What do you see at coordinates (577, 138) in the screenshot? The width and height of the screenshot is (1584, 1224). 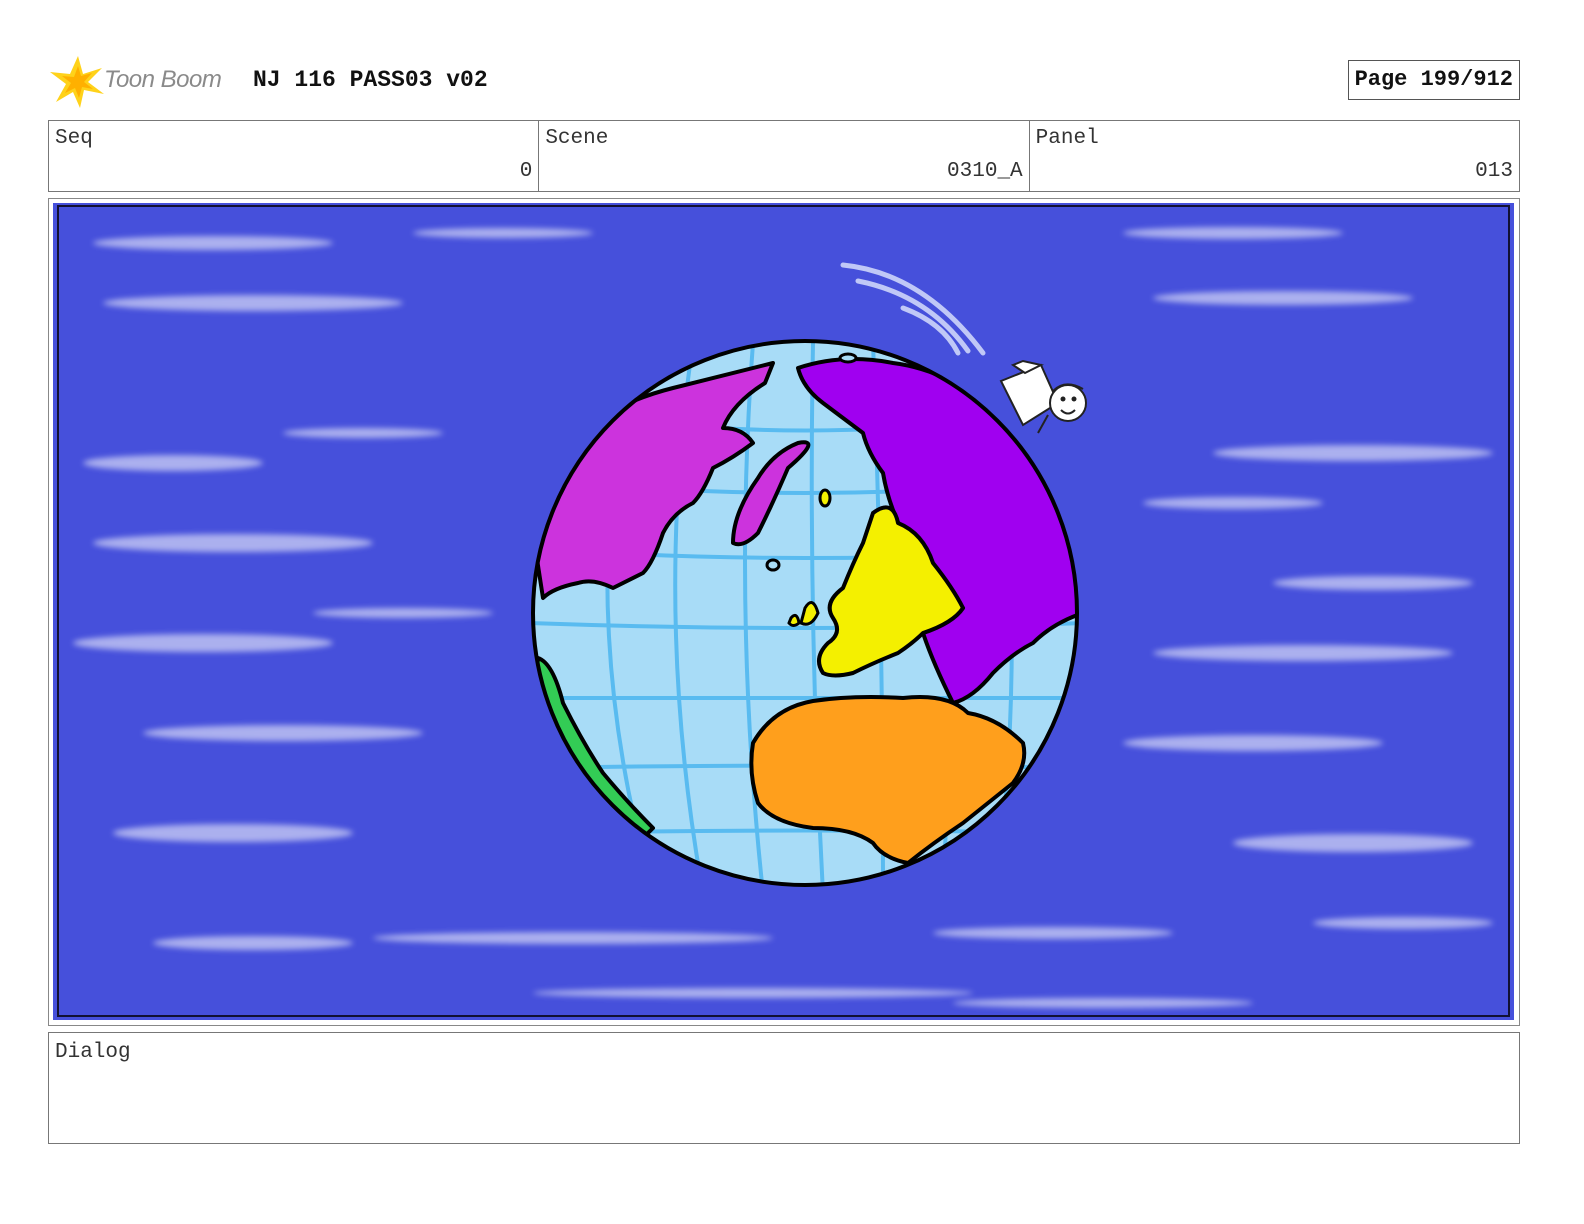 I see `scene-label: Scene` at bounding box center [577, 138].